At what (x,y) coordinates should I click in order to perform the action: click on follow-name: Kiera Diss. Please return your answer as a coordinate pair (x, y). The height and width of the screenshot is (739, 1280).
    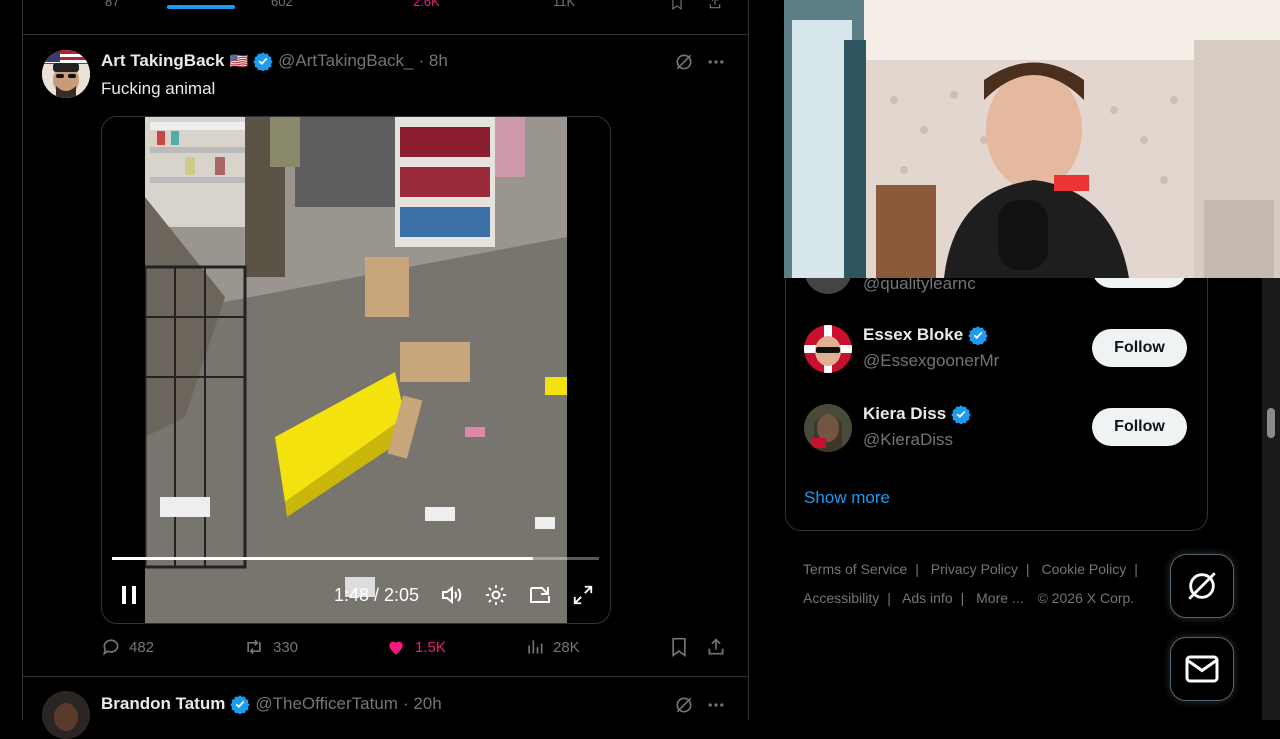
    Looking at the image, I should click on (917, 414).